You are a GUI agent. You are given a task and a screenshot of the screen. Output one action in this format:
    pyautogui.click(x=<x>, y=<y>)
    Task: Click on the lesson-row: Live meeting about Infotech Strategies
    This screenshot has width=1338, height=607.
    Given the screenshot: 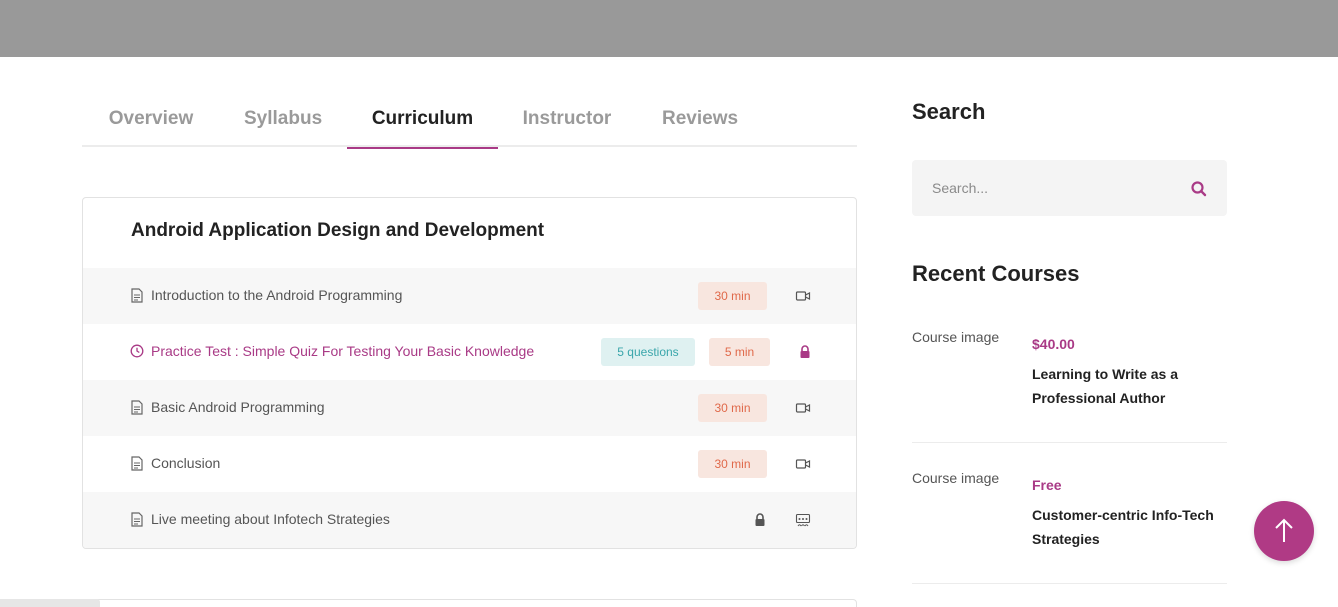 What is the action you would take?
    pyautogui.click(x=469, y=520)
    